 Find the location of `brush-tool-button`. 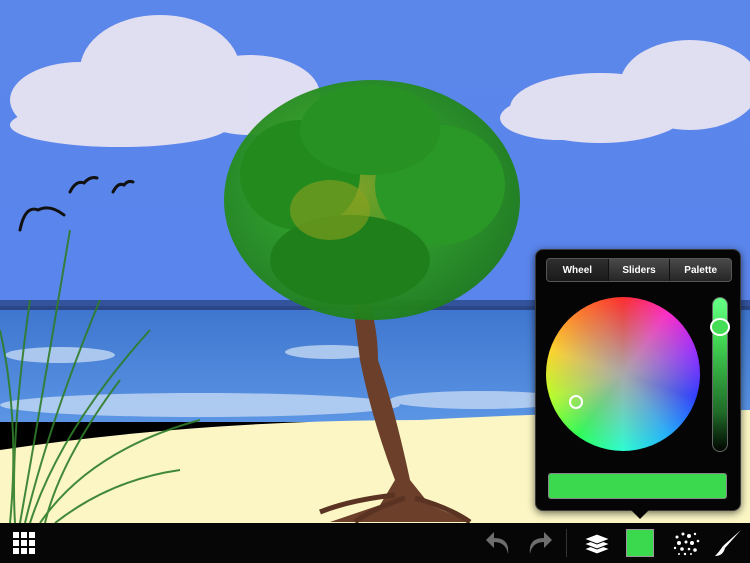

brush-tool-button is located at coordinates (728, 543).